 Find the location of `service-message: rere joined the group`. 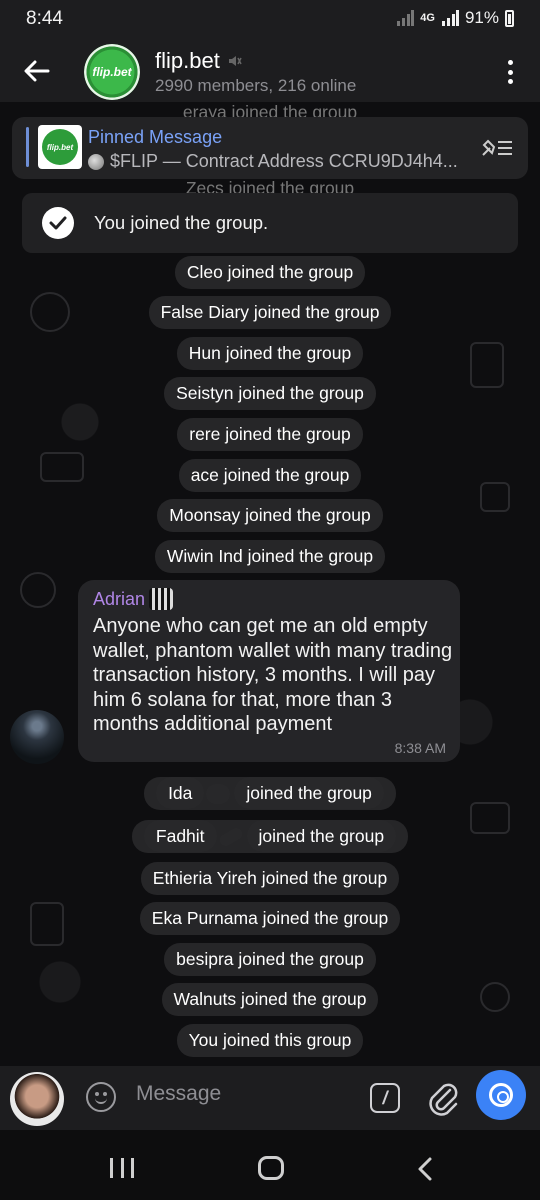

service-message: rere joined the group is located at coordinates (270, 434).